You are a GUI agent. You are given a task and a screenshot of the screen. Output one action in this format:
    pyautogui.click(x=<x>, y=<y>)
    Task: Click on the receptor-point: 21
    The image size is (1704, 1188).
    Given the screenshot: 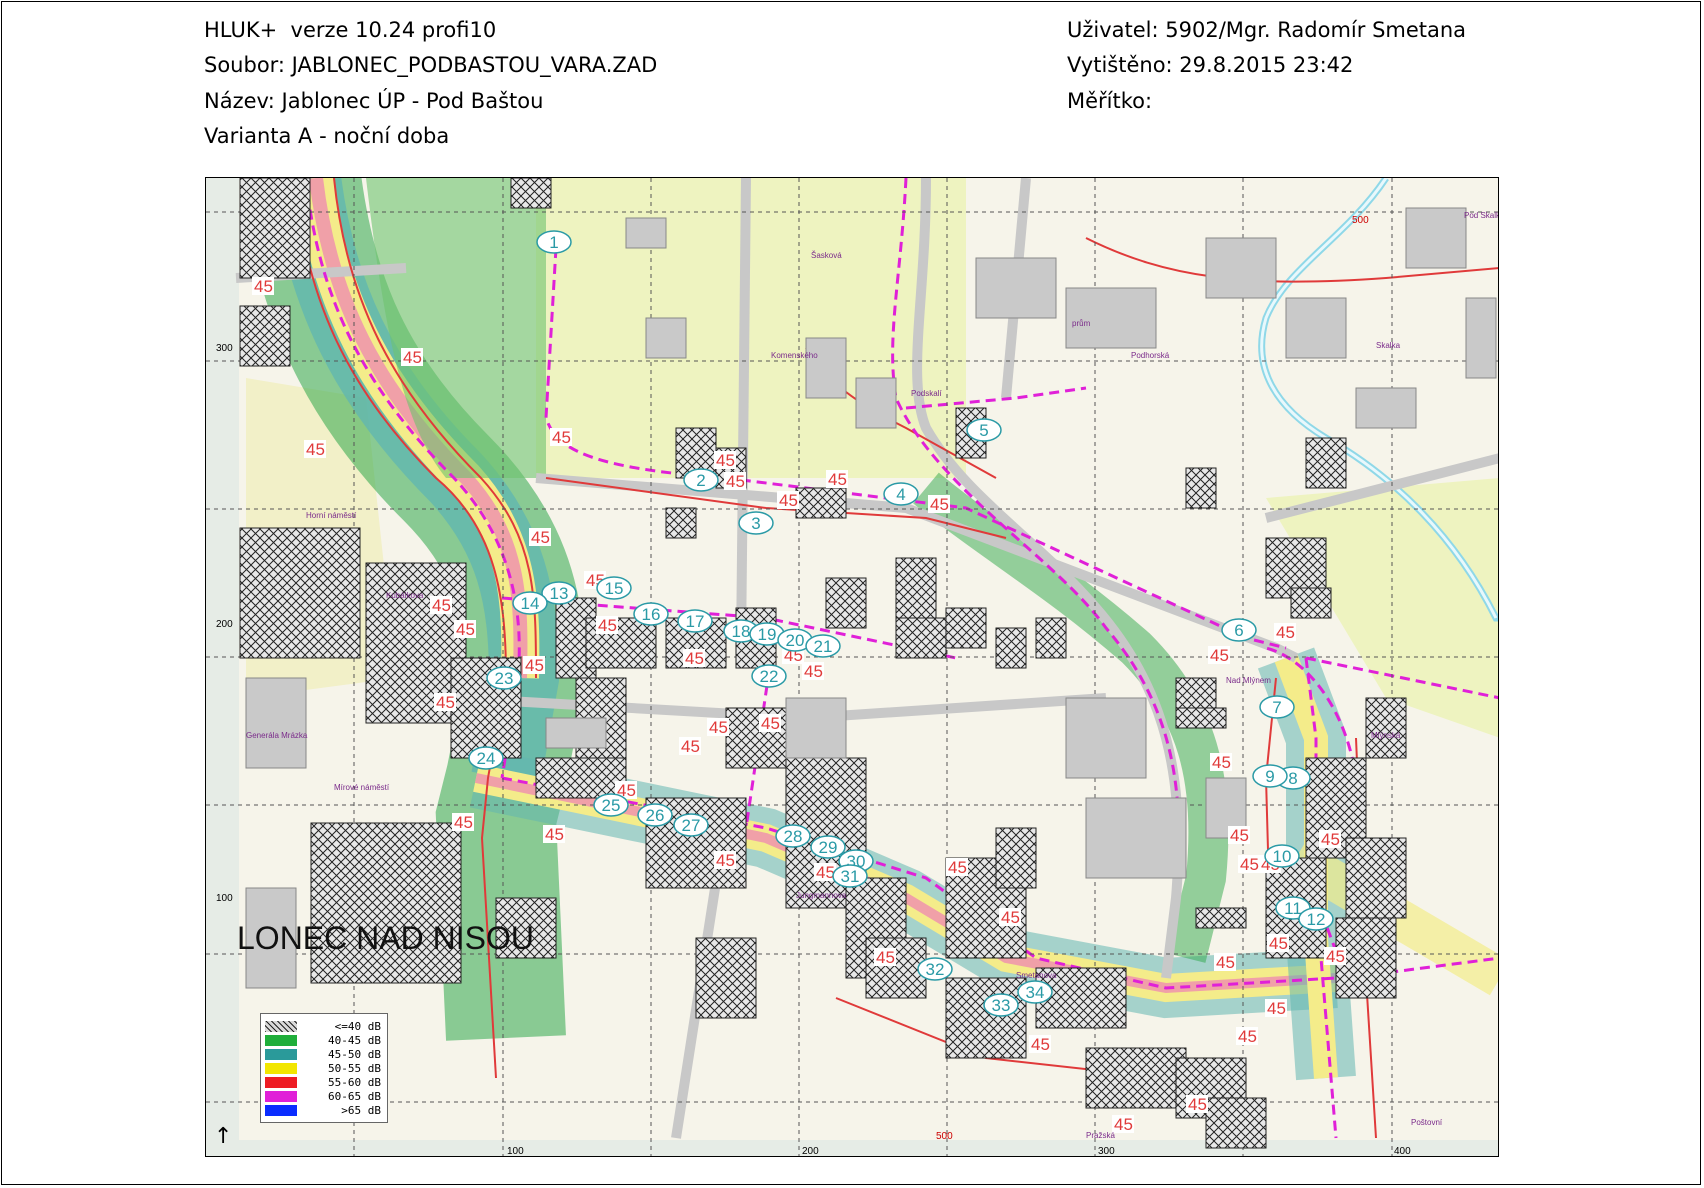 What is the action you would take?
    pyautogui.click(x=823, y=646)
    